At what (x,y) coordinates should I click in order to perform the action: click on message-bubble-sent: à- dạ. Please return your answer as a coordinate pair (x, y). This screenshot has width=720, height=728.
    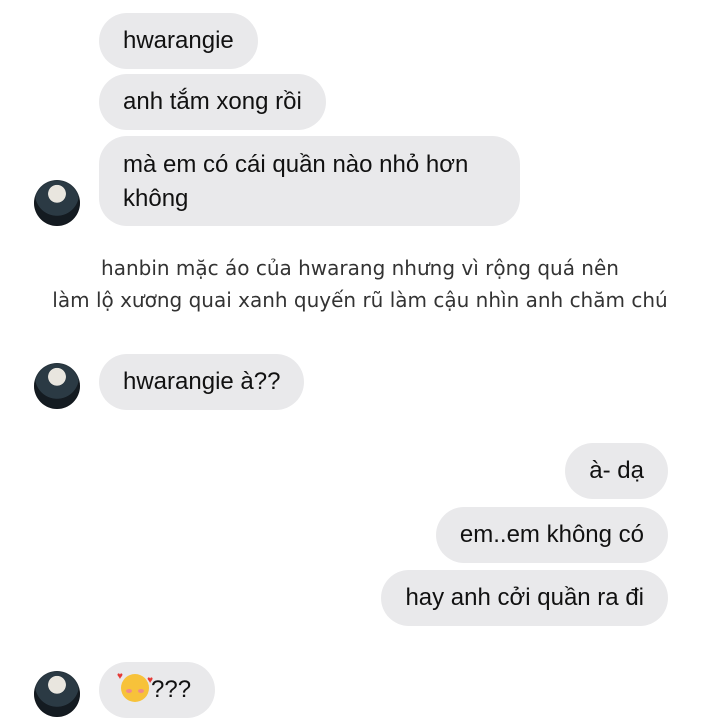
    Looking at the image, I should click on (616, 471).